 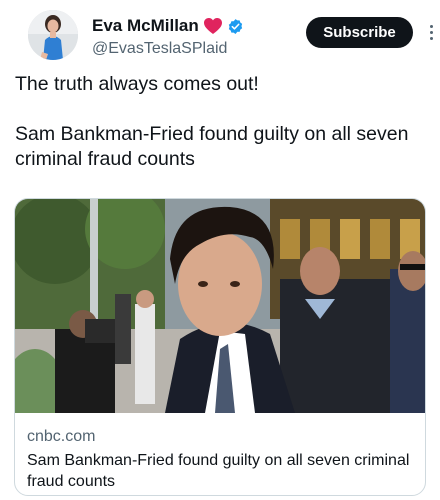 I want to click on tweet-header: Eva McMillan @EvasTeslaSPlaid Subscribe, so click(x=223, y=31).